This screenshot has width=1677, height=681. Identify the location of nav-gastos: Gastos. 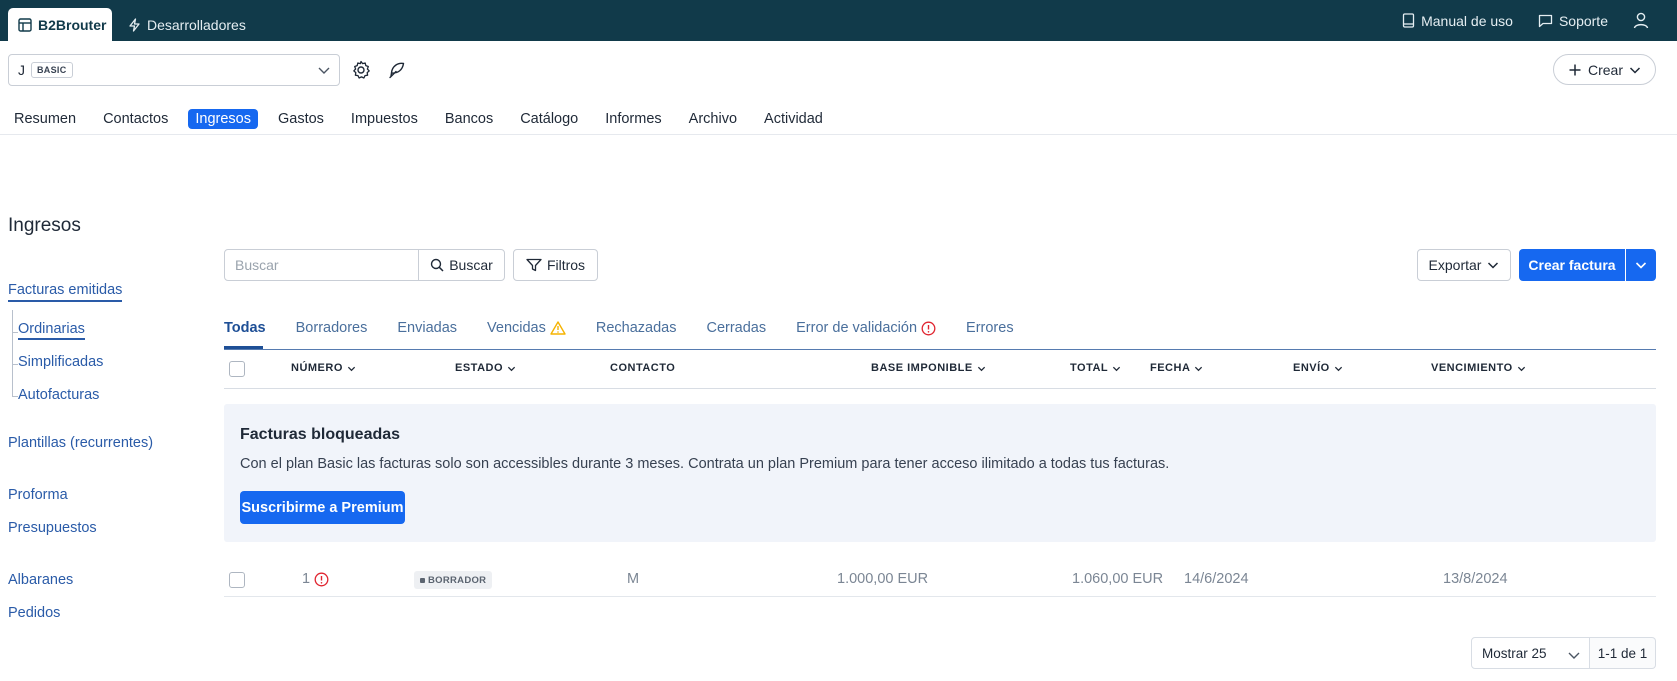
(301, 119).